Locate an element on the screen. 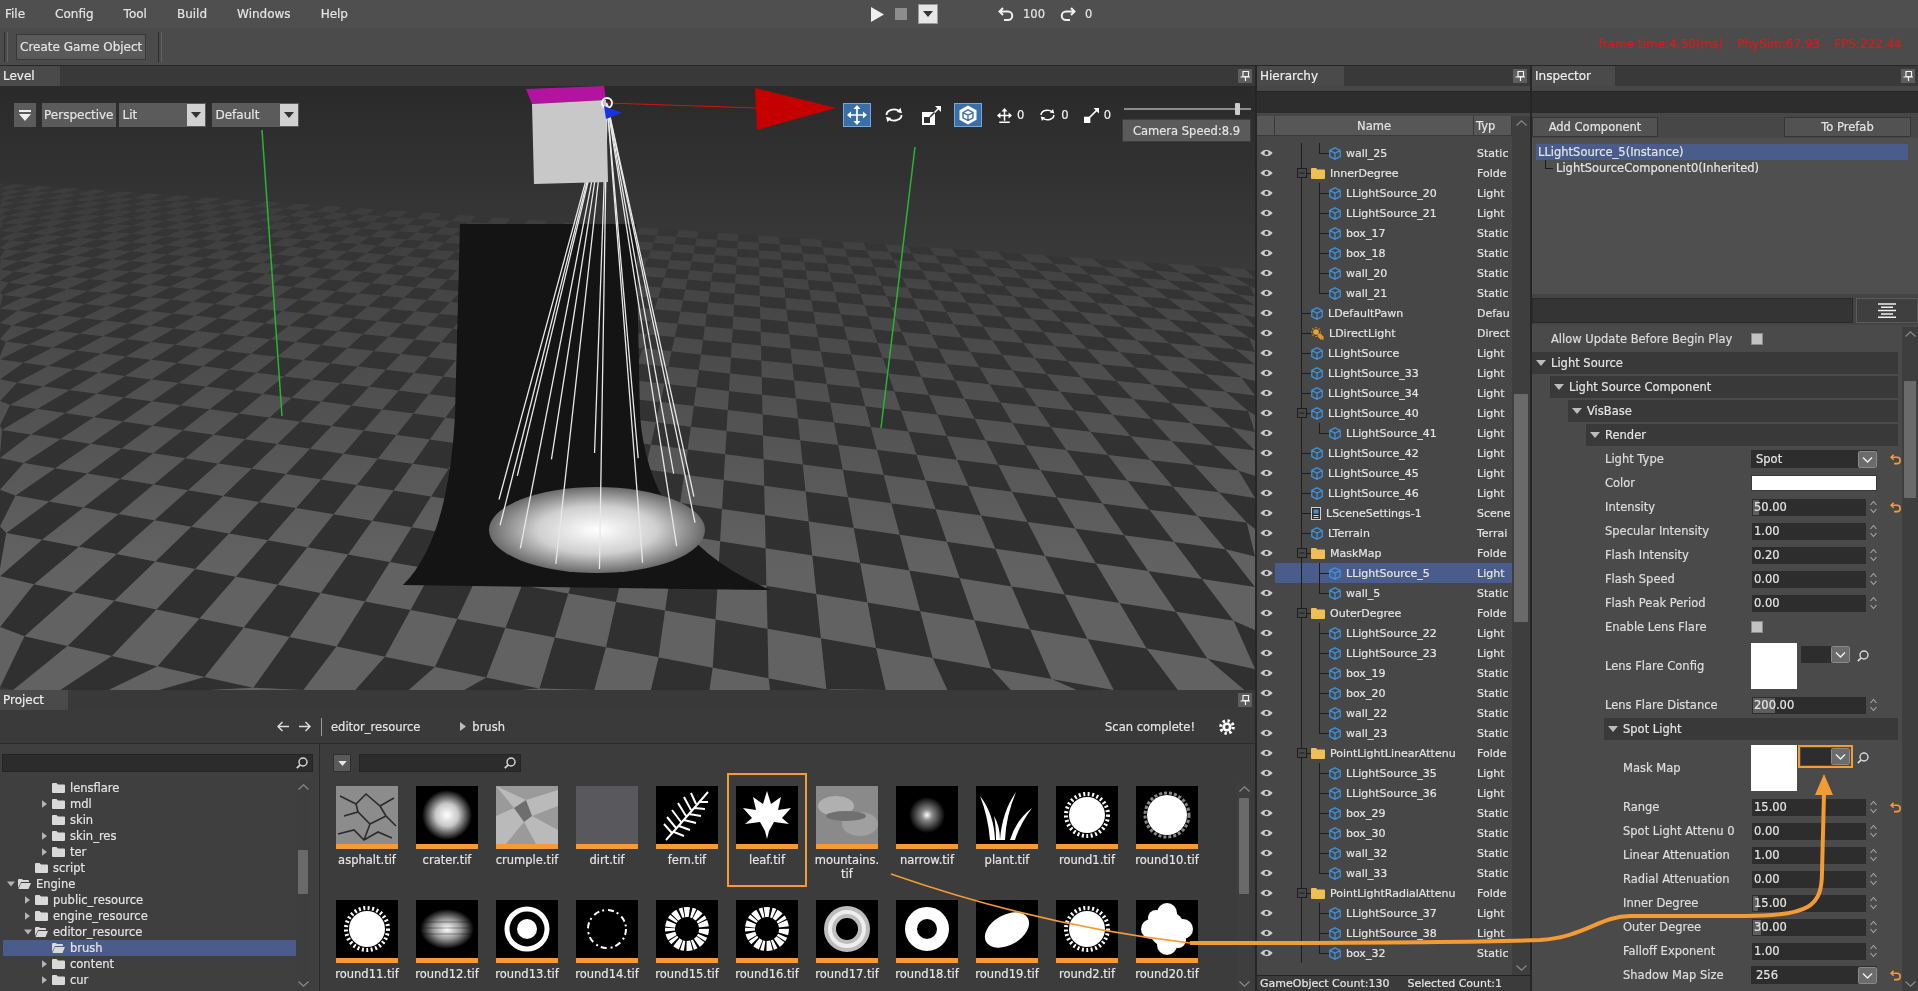  dropdown: Spot is located at coordinates (1814, 459).